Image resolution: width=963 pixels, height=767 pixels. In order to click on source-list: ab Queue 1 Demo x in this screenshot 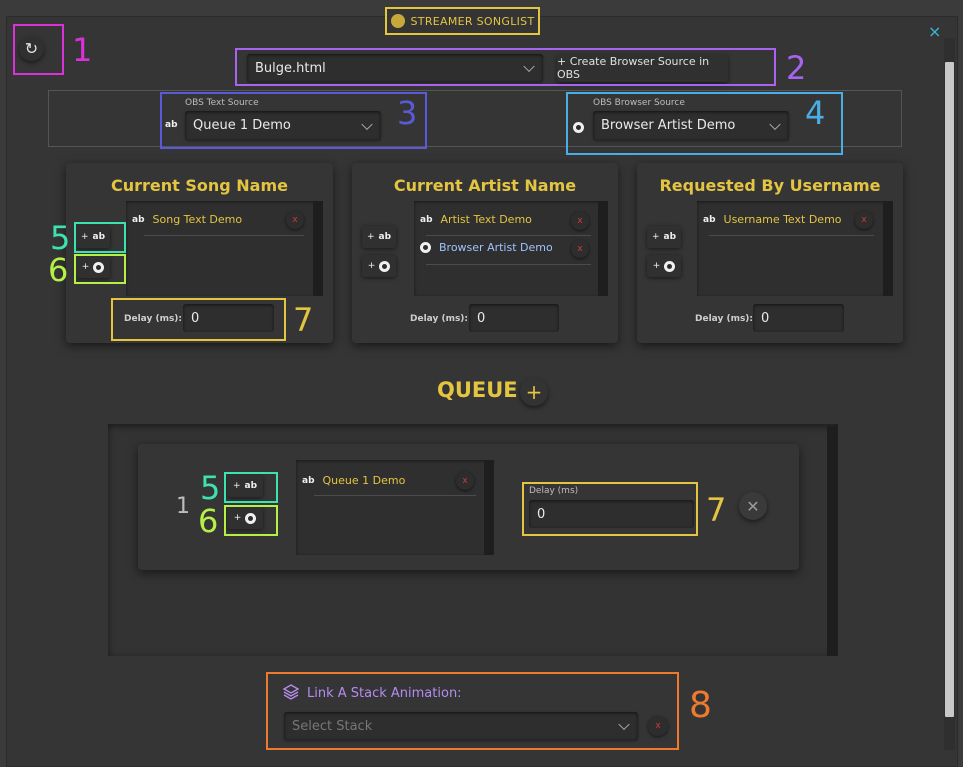, I will do `click(395, 507)`.